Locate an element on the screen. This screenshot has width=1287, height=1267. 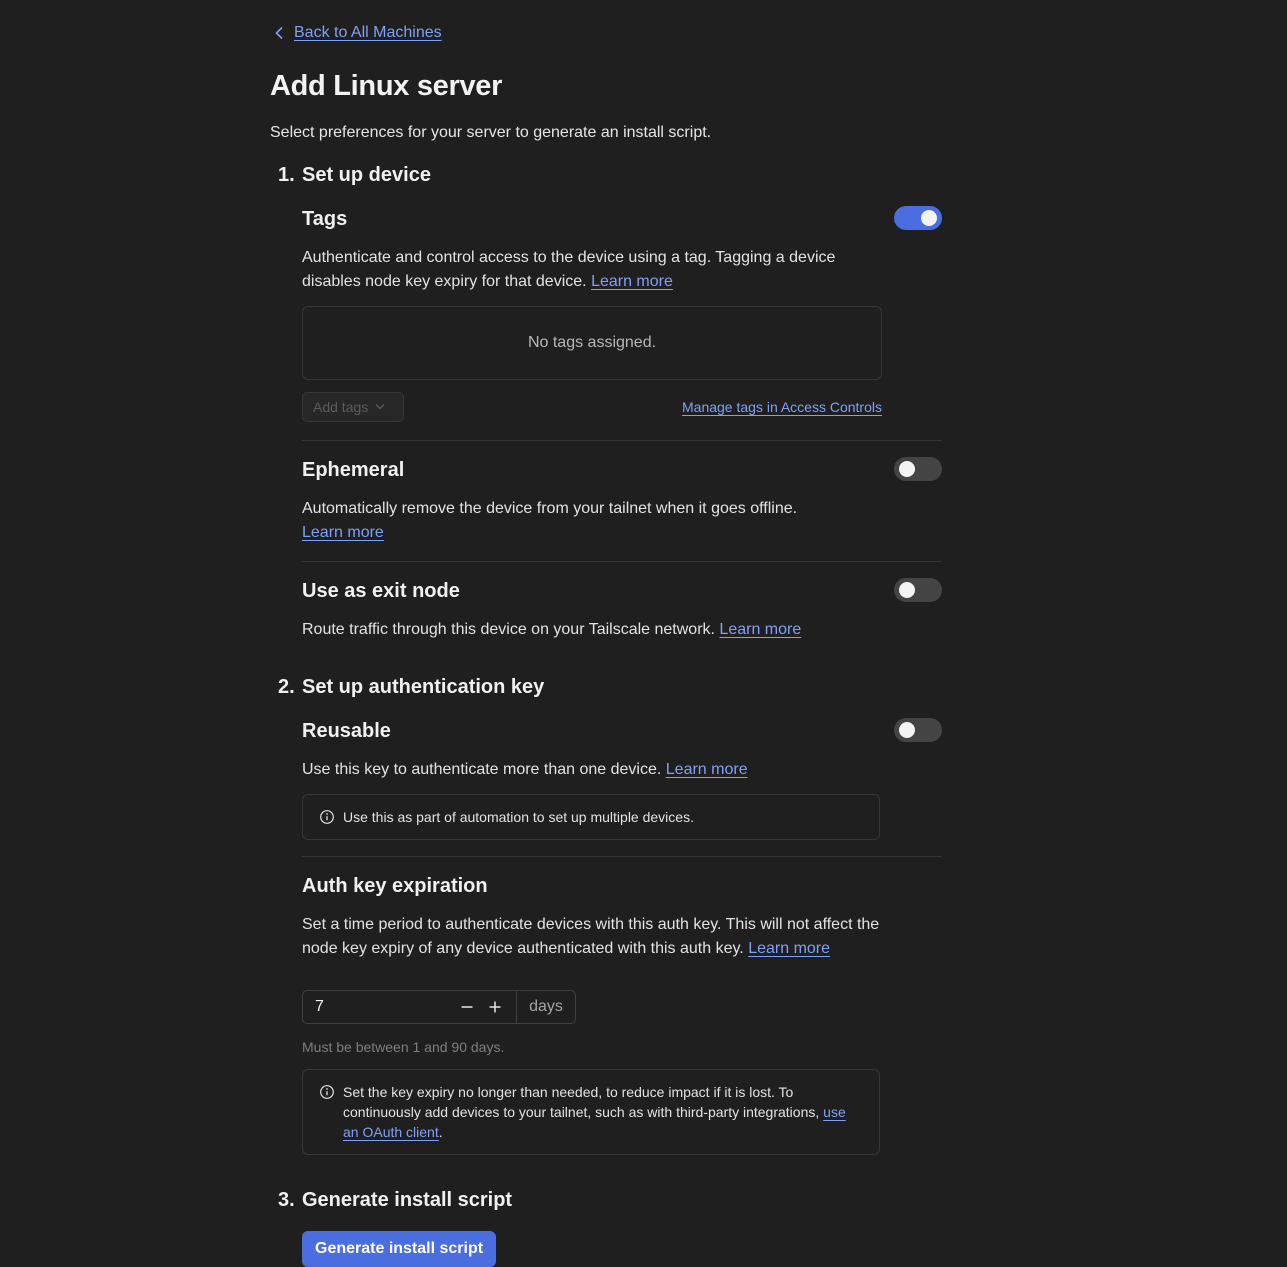
tags-empty-box: No tags assigned. is located at coordinates (592, 343).